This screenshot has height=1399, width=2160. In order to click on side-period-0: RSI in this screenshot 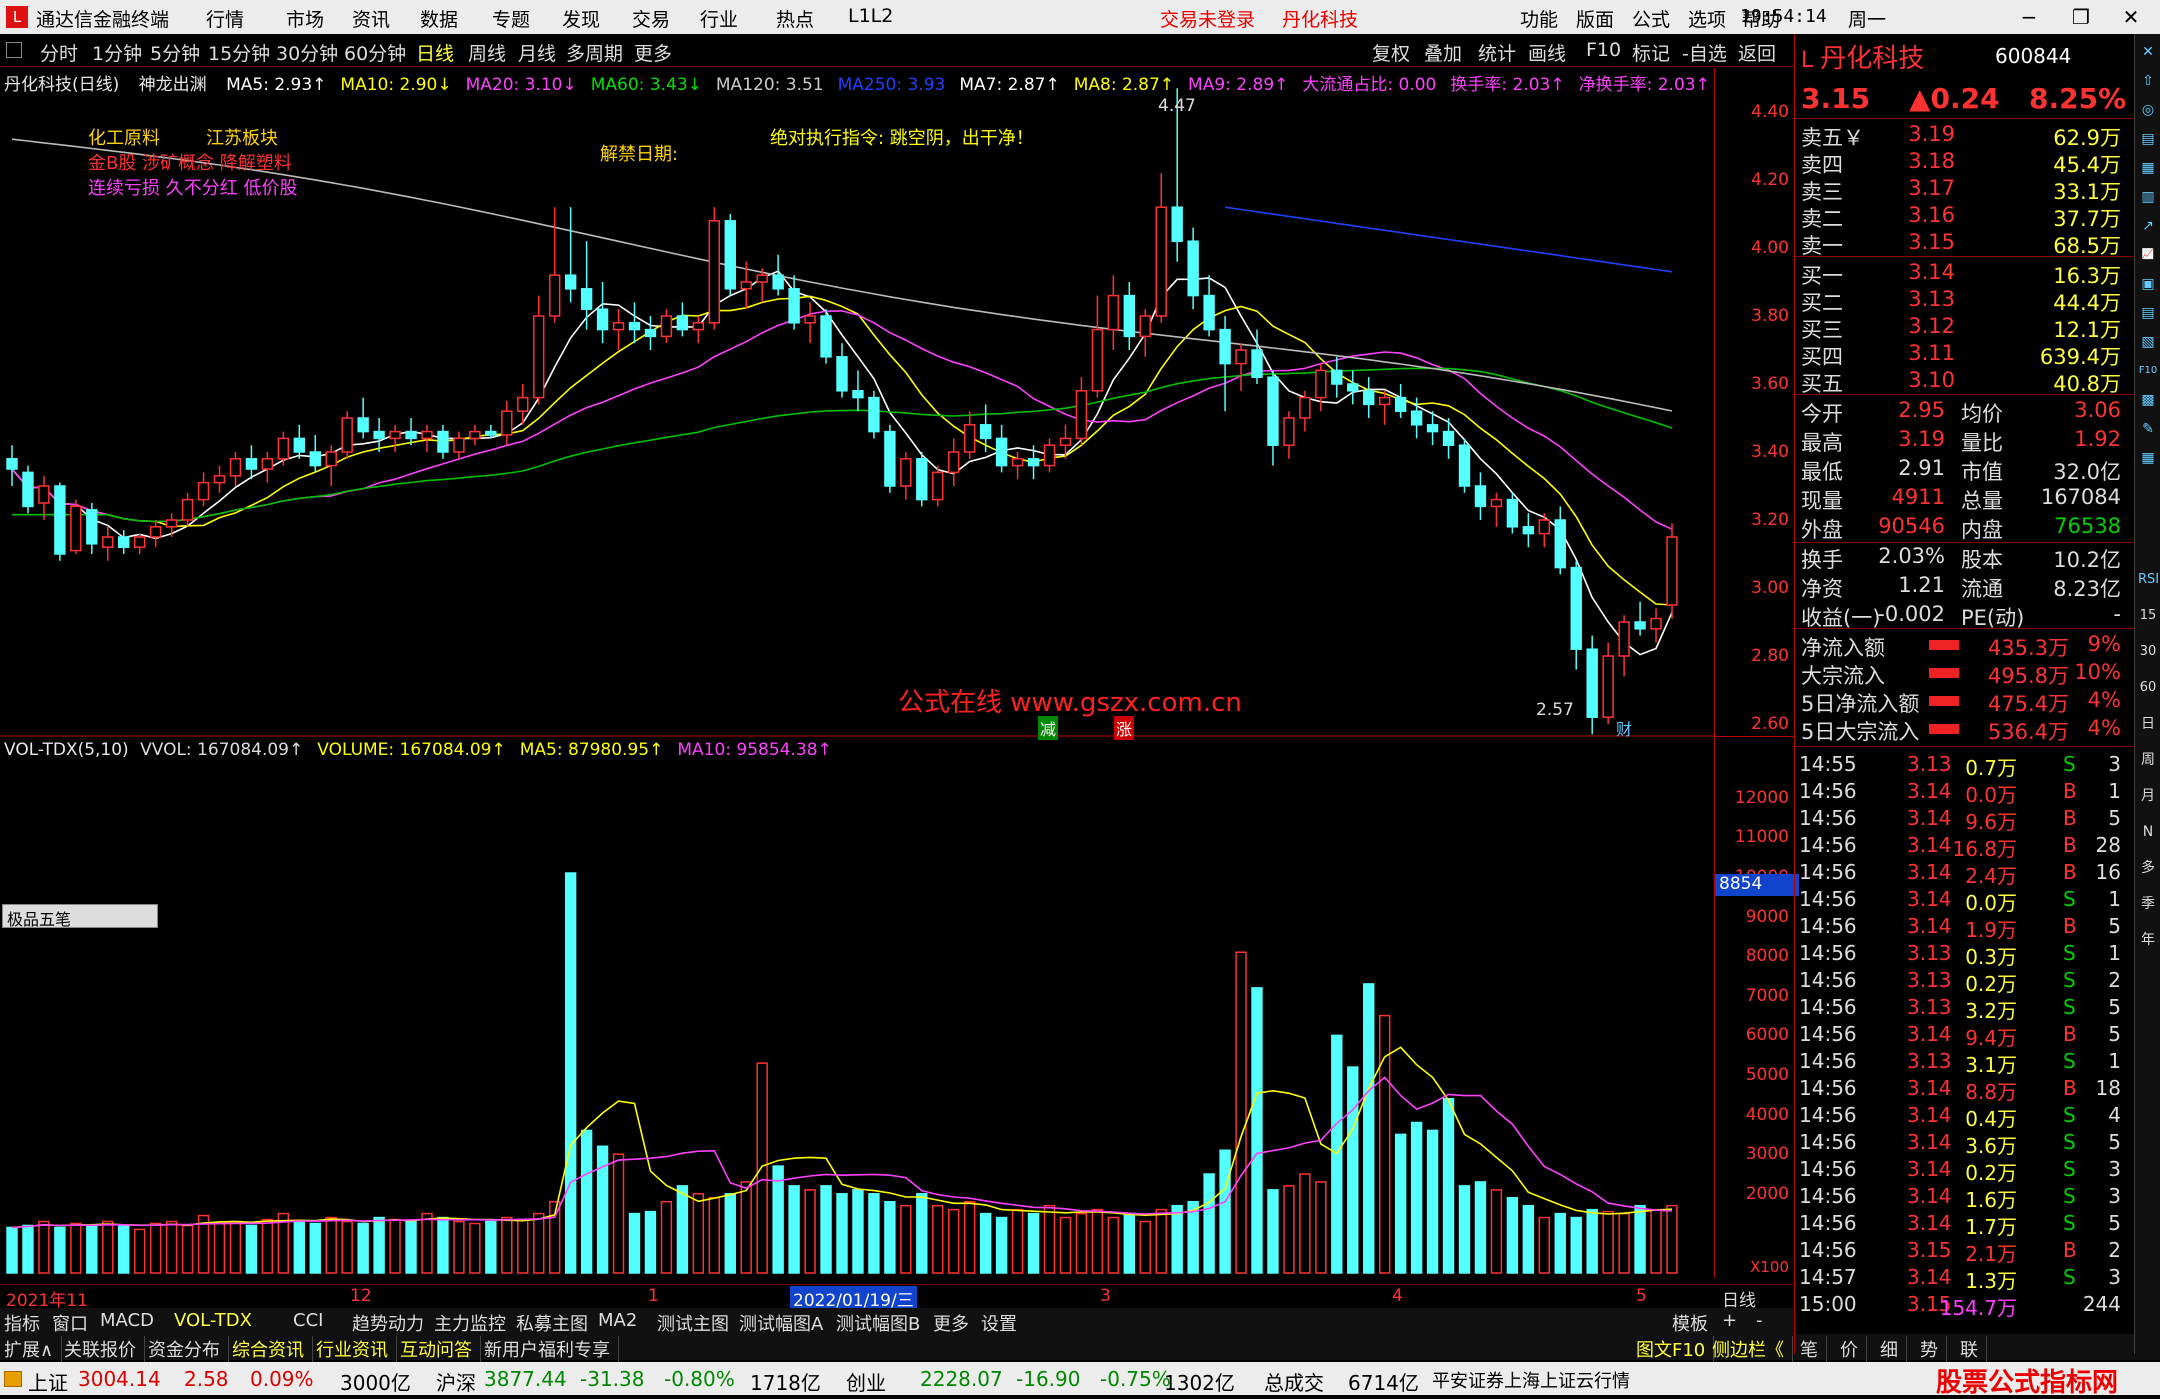, I will do `click(2148, 580)`.